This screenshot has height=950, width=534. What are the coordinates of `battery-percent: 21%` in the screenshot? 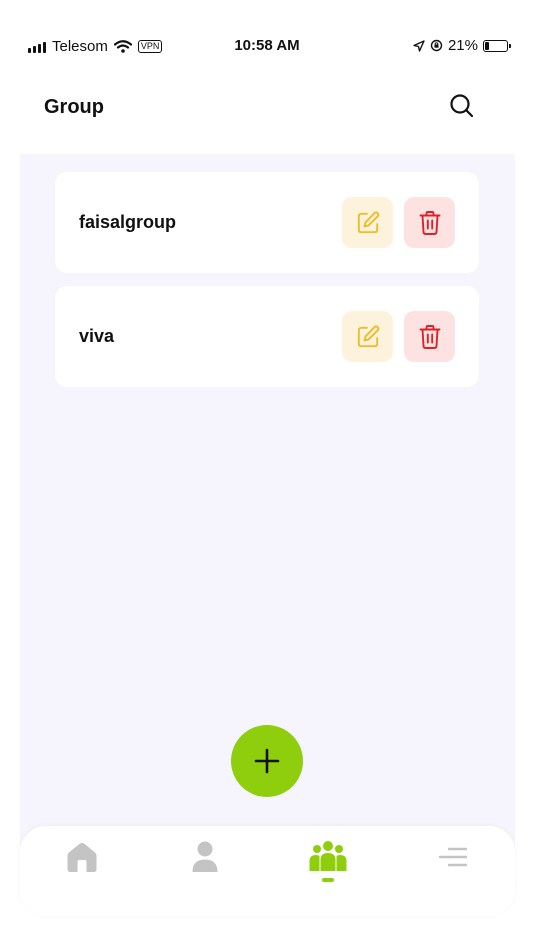 It's located at (462, 45).